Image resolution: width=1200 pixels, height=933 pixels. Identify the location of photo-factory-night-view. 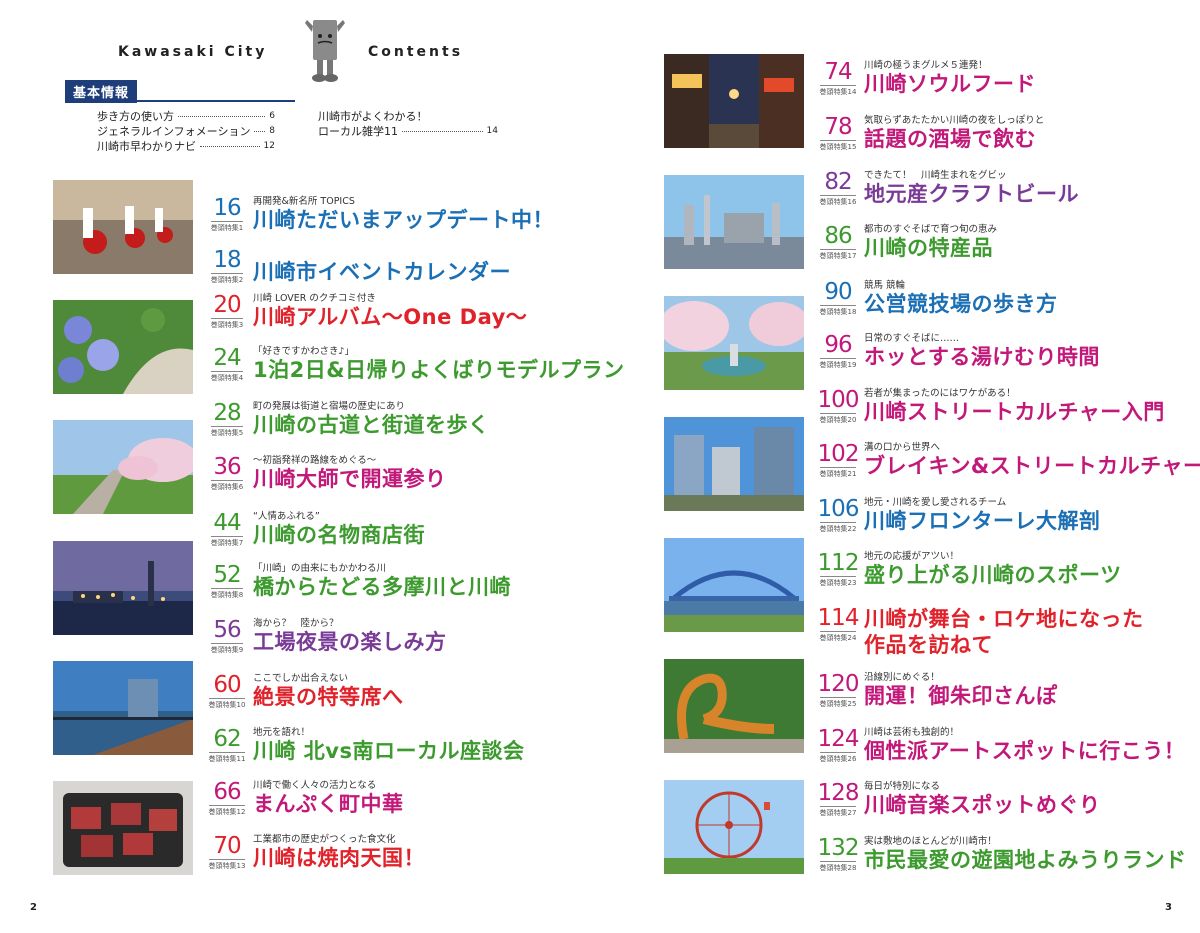
(123, 588).